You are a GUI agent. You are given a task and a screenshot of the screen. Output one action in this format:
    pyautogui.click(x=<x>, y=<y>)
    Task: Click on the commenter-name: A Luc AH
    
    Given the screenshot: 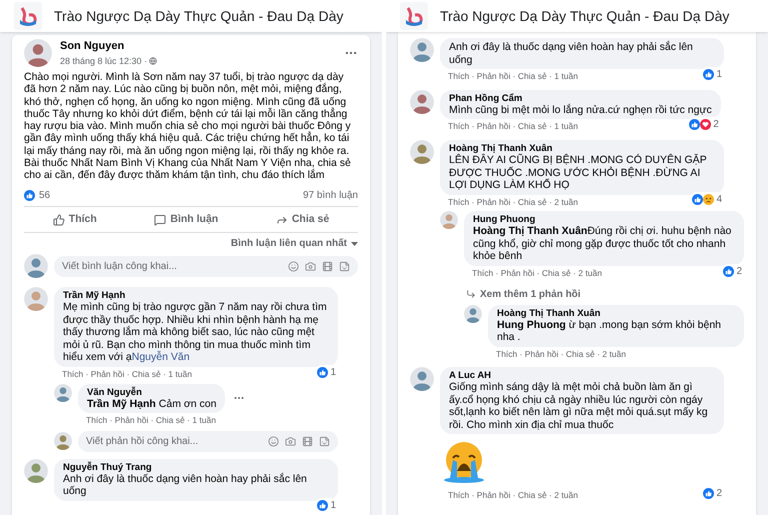 What is the action you would take?
    pyautogui.click(x=582, y=376)
    